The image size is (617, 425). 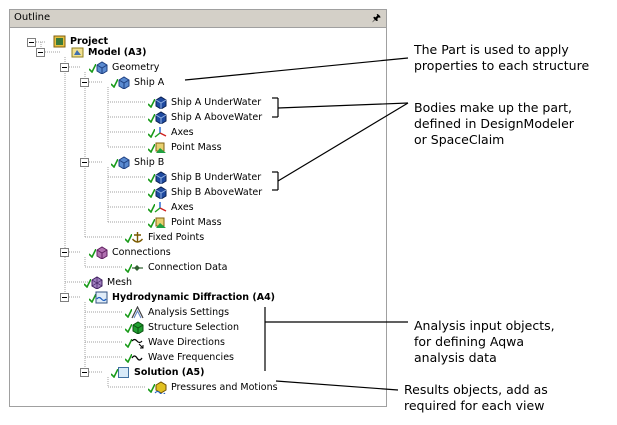 What do you see at coordinates (296, 69) in the screenshot?
I see `callout-line-part` at bounding box center [296, 69].